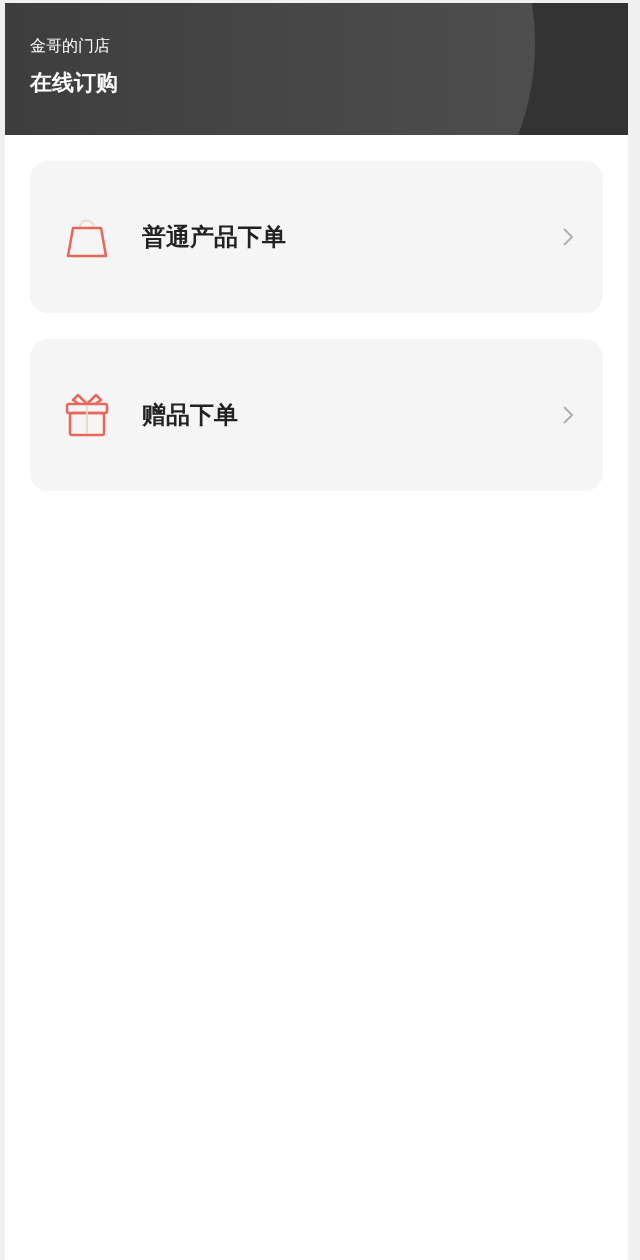  Describe the element at coordinates (87, 415) in the screenshot. I see `gift-icon` at that location.